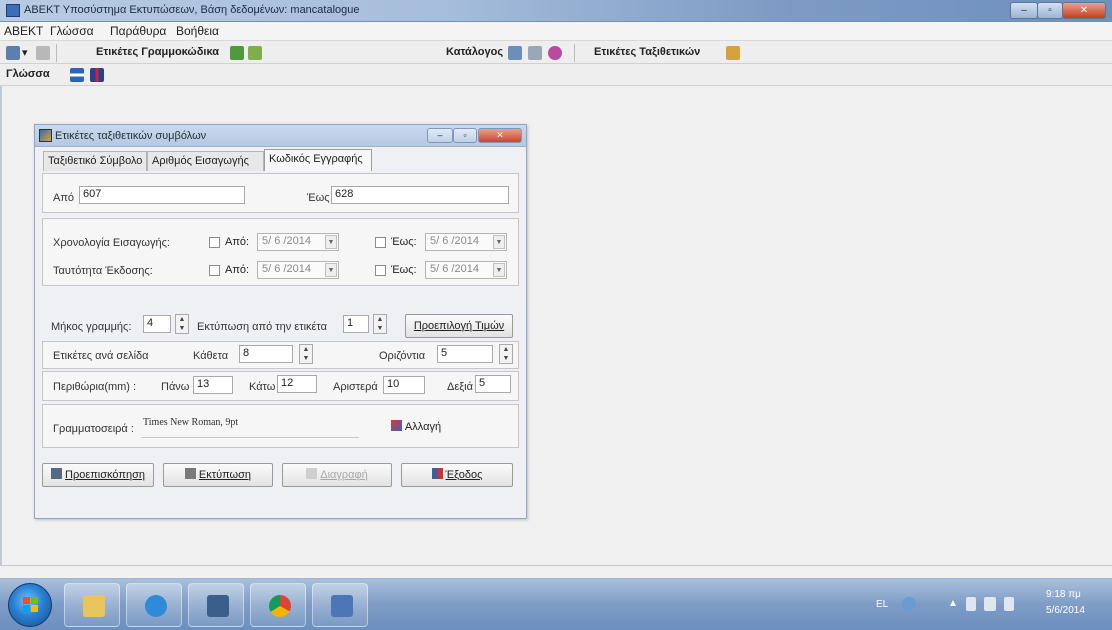  I want to click on clock-time: 9:18 πμ, so click(1063, 594).